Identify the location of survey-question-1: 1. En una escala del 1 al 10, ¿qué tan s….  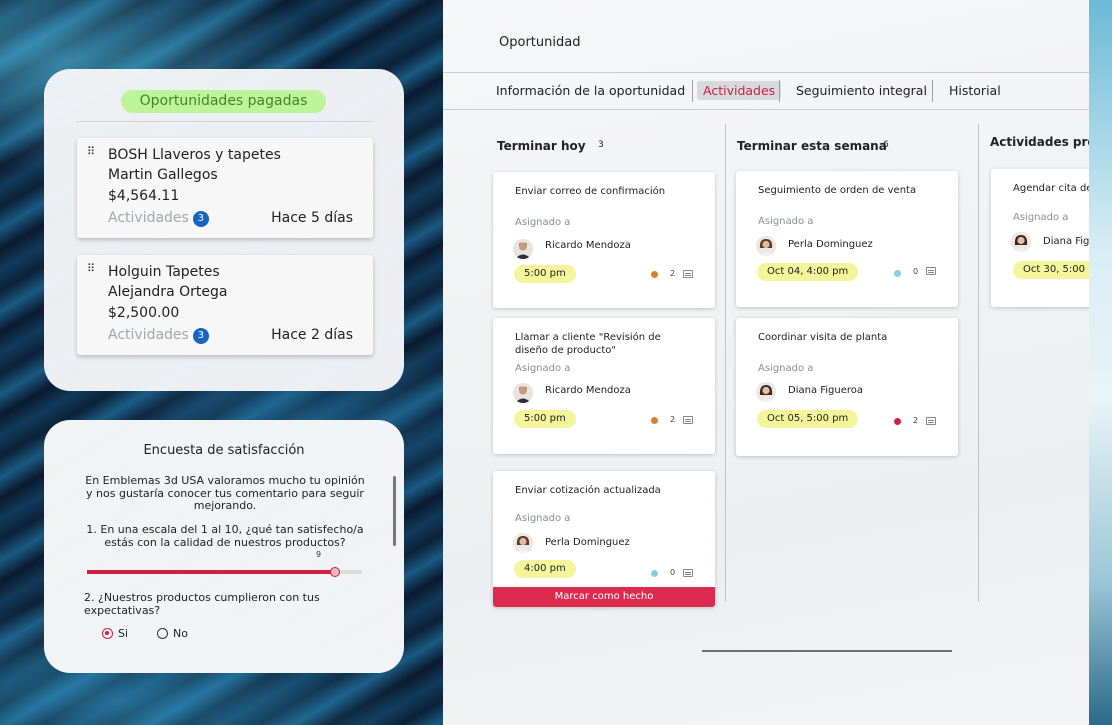
(225, 536).